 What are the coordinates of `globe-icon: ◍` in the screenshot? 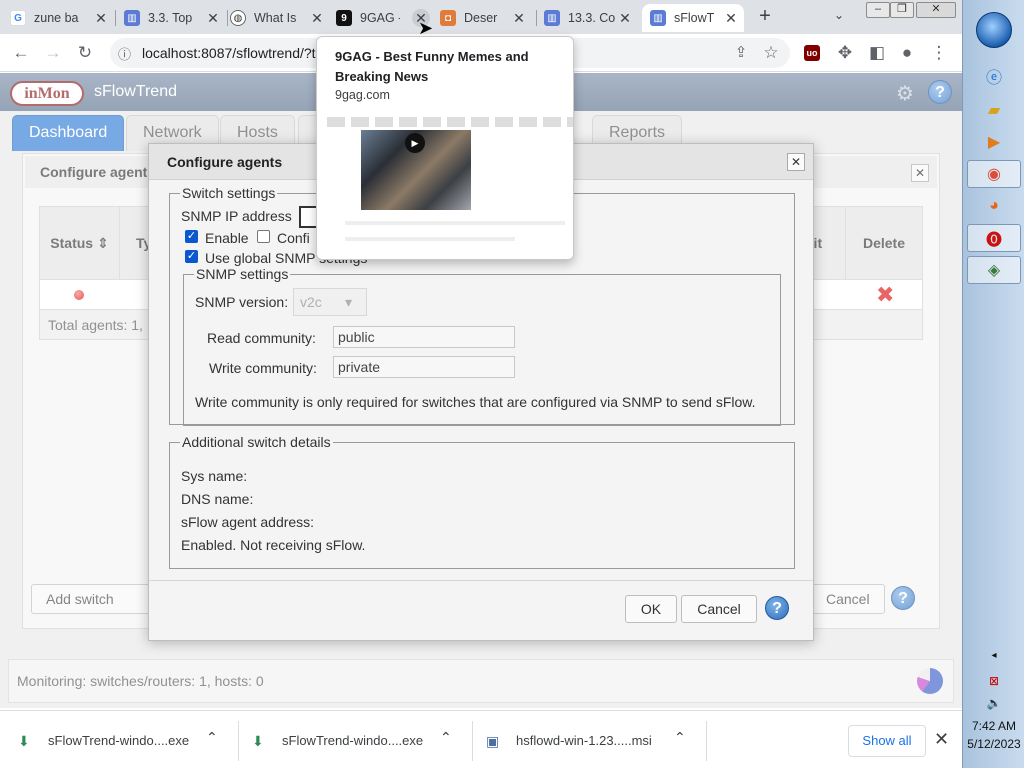 It's located at (238, 18).